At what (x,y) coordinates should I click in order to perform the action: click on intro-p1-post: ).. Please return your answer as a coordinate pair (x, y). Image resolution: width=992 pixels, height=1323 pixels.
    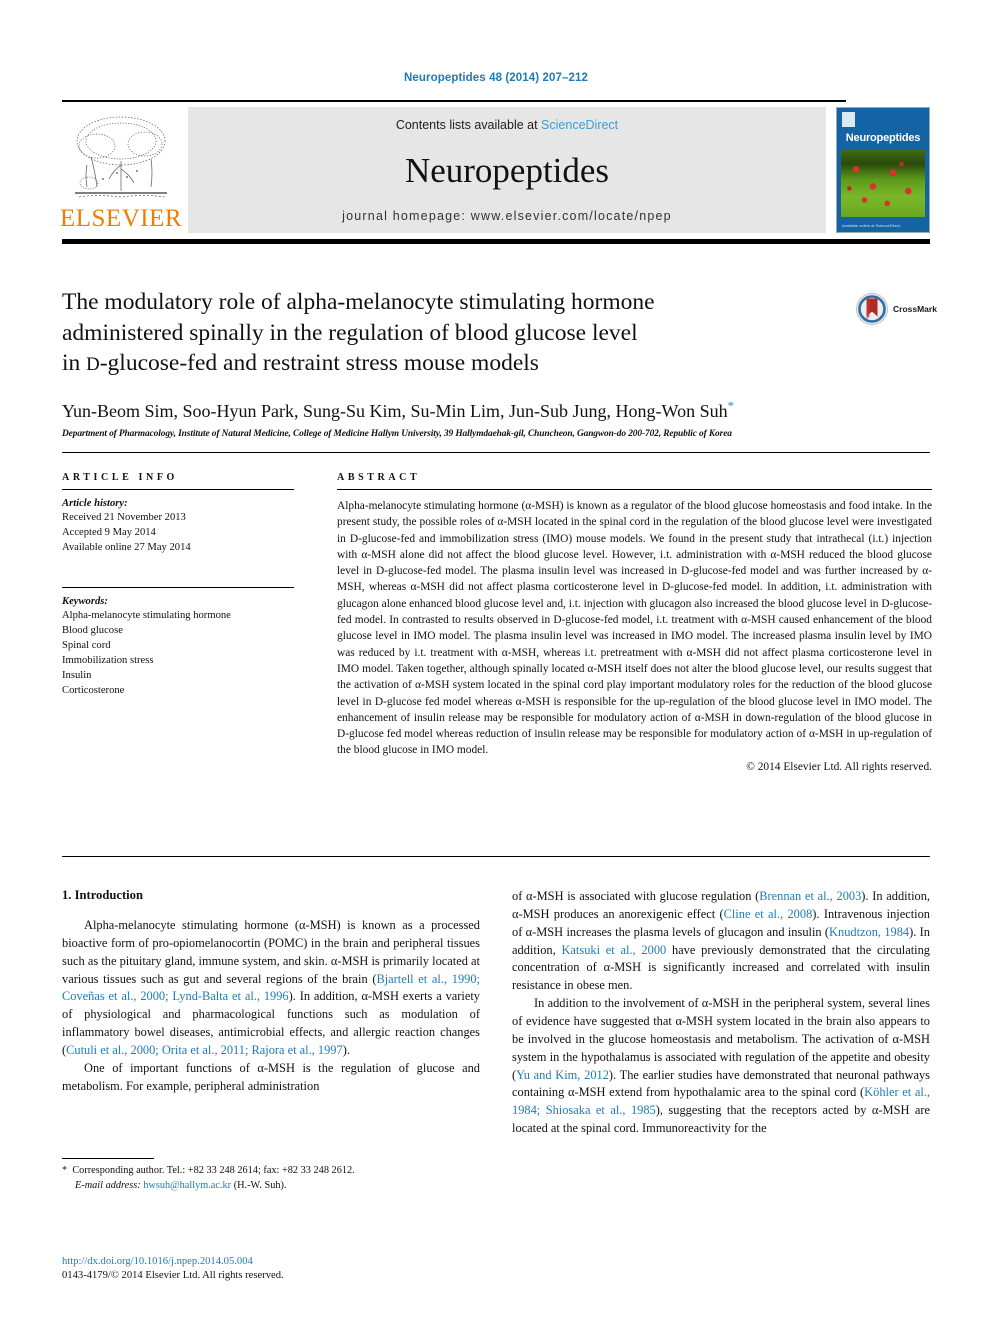
    Looking at the image, I should click on (346, 1050).